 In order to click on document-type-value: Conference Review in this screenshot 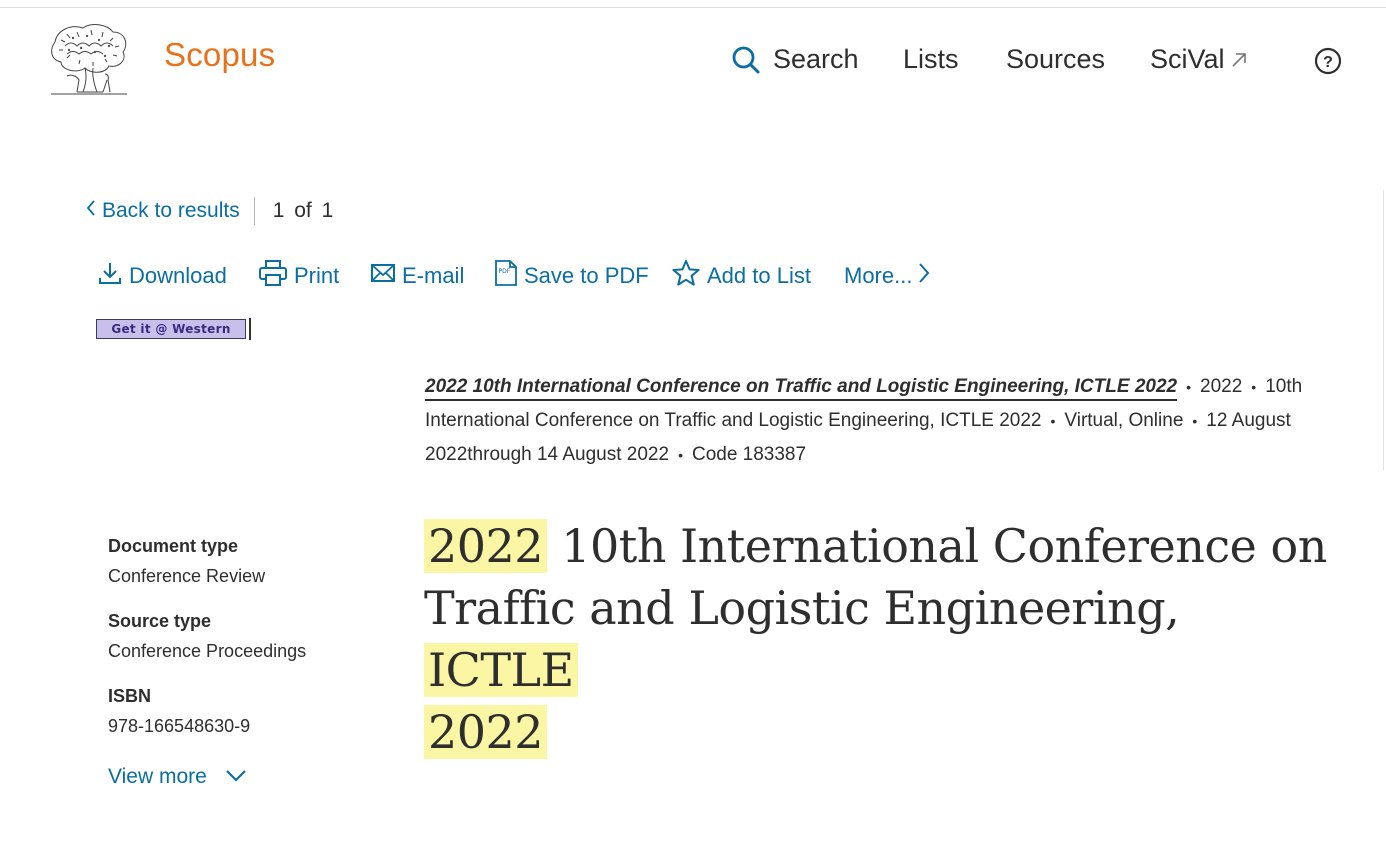, I will do `click(187, 576)`.